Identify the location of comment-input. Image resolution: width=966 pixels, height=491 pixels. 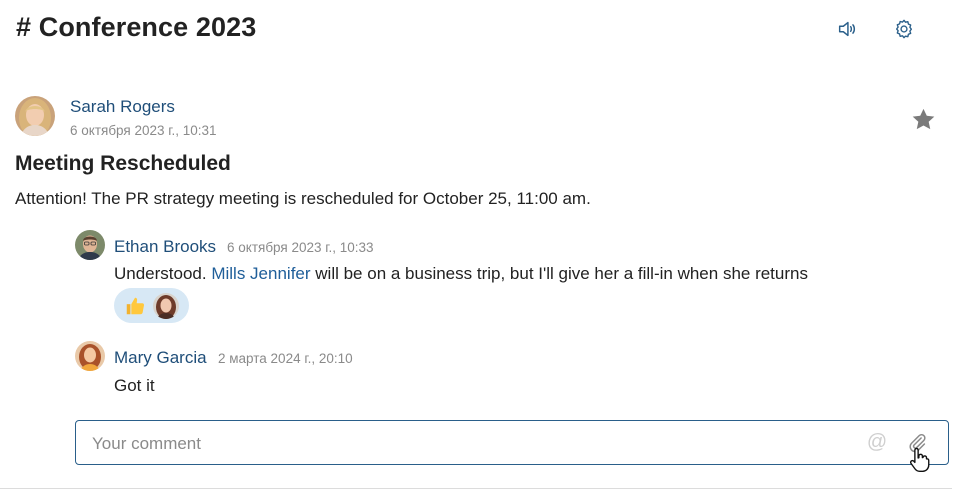
(472, 443).